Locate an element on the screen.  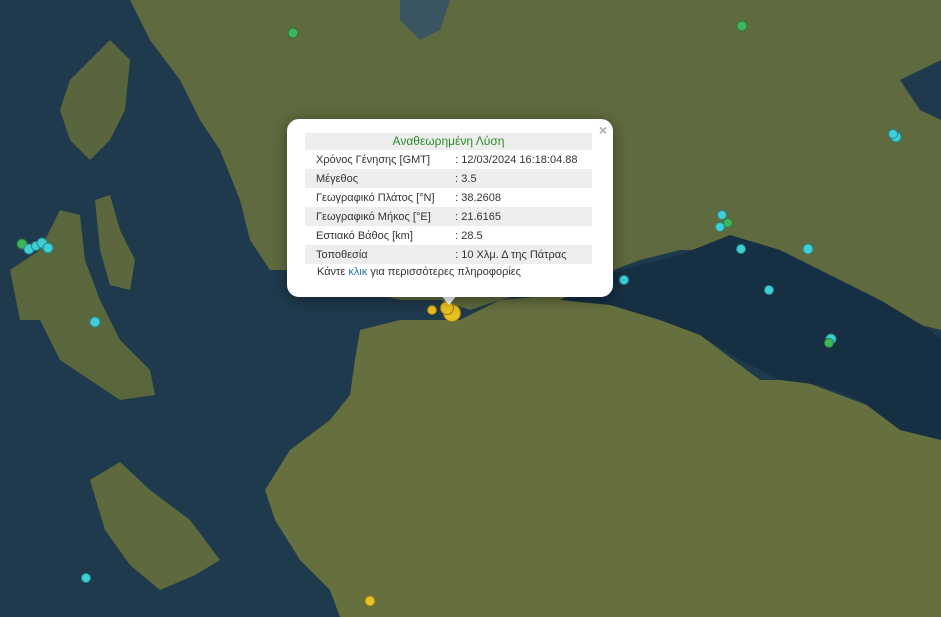
row-value: : 21.6165 is located at coordinates (520, 216).